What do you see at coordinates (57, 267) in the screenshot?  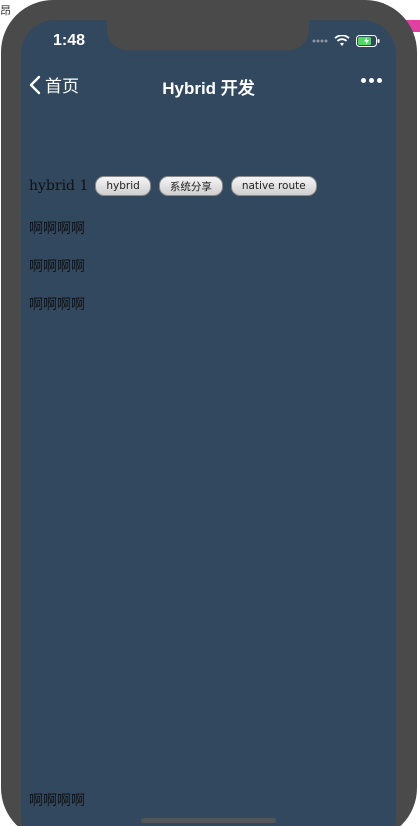 I see `paragraph-2: 啊啊啊啊` at bounding box center [57, 267].